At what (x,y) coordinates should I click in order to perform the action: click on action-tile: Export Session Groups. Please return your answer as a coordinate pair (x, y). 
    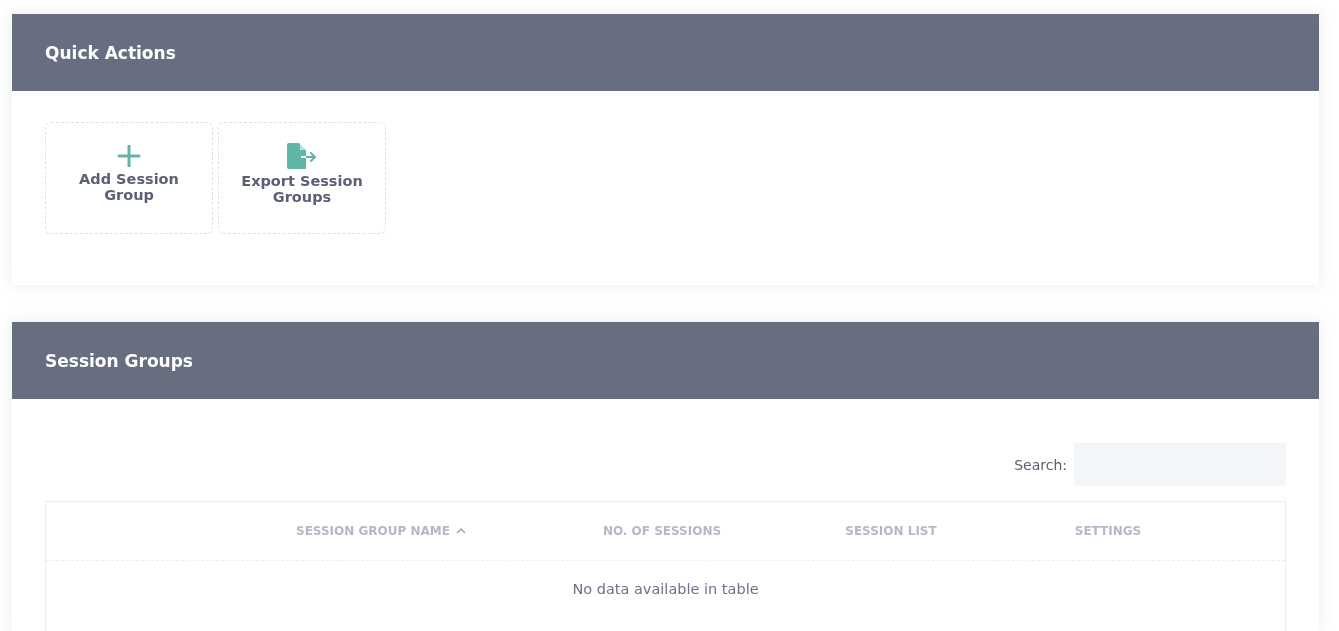
    Looking at the image, I should click on (302, 178).